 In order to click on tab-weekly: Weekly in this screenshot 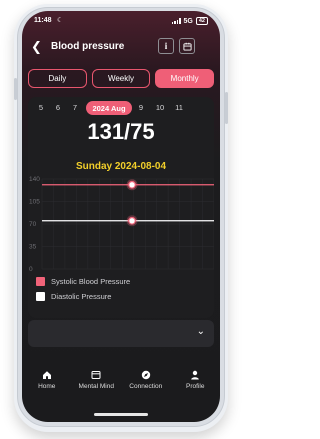, I will do `click(121, 78)`.